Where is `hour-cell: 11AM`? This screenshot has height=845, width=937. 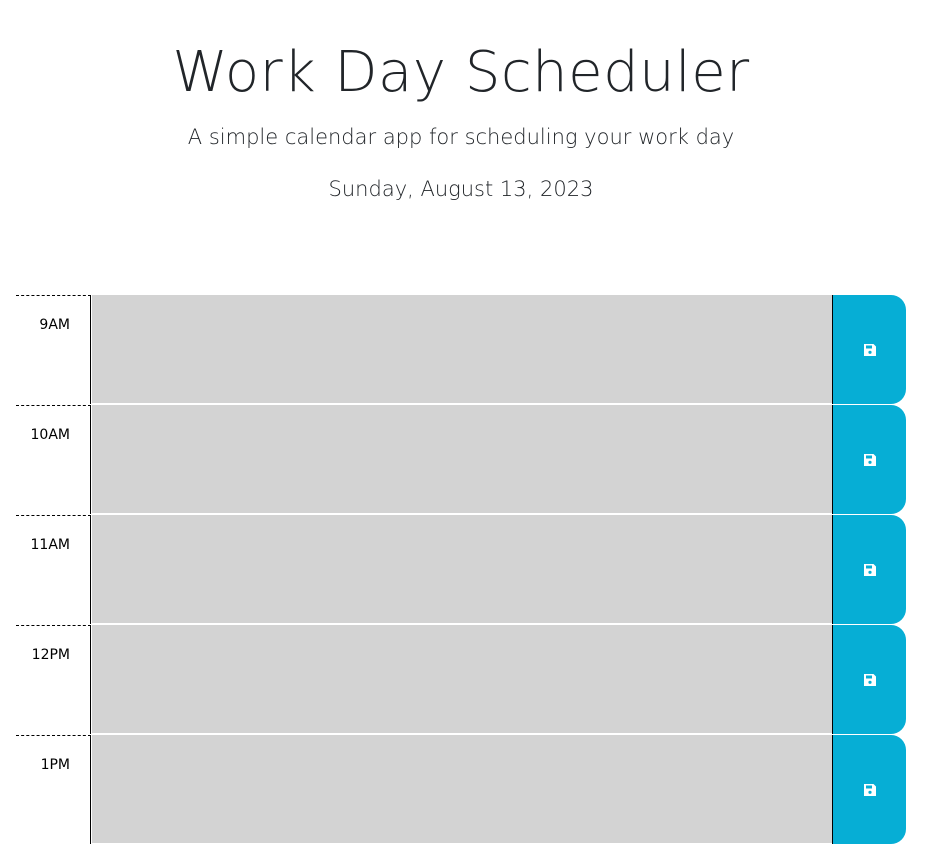
hour-cell: 11AM is located at coordinates (53, 569).